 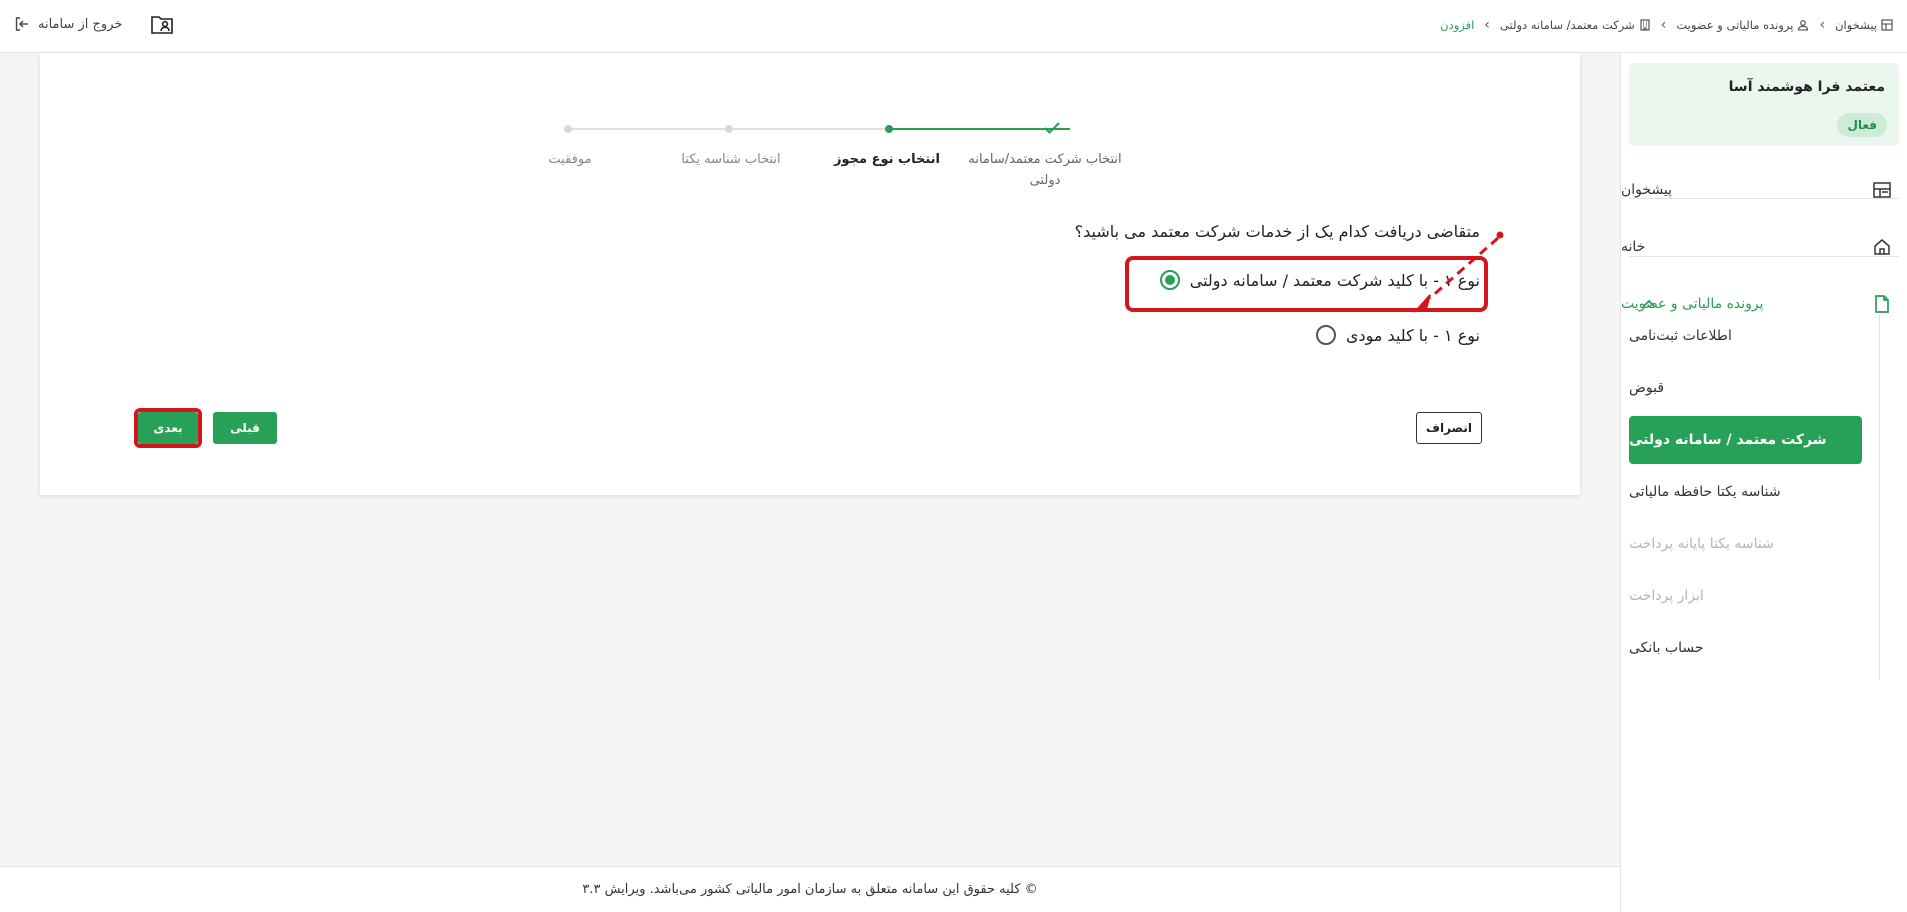 I want to click on sidebar-subitem-registration: اطلاعات ثبت‌نامی, so click(x=1749, y=336).